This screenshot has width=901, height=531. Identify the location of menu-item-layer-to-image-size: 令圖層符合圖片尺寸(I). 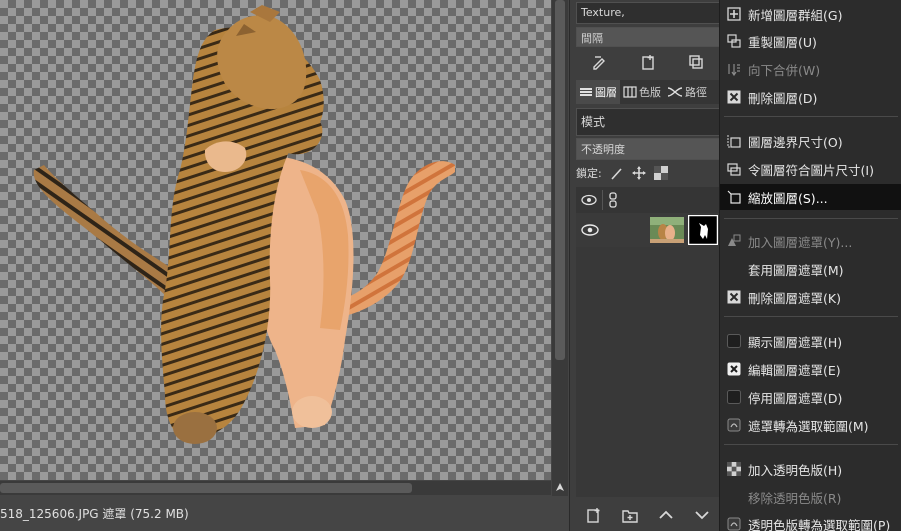
(810, 169).